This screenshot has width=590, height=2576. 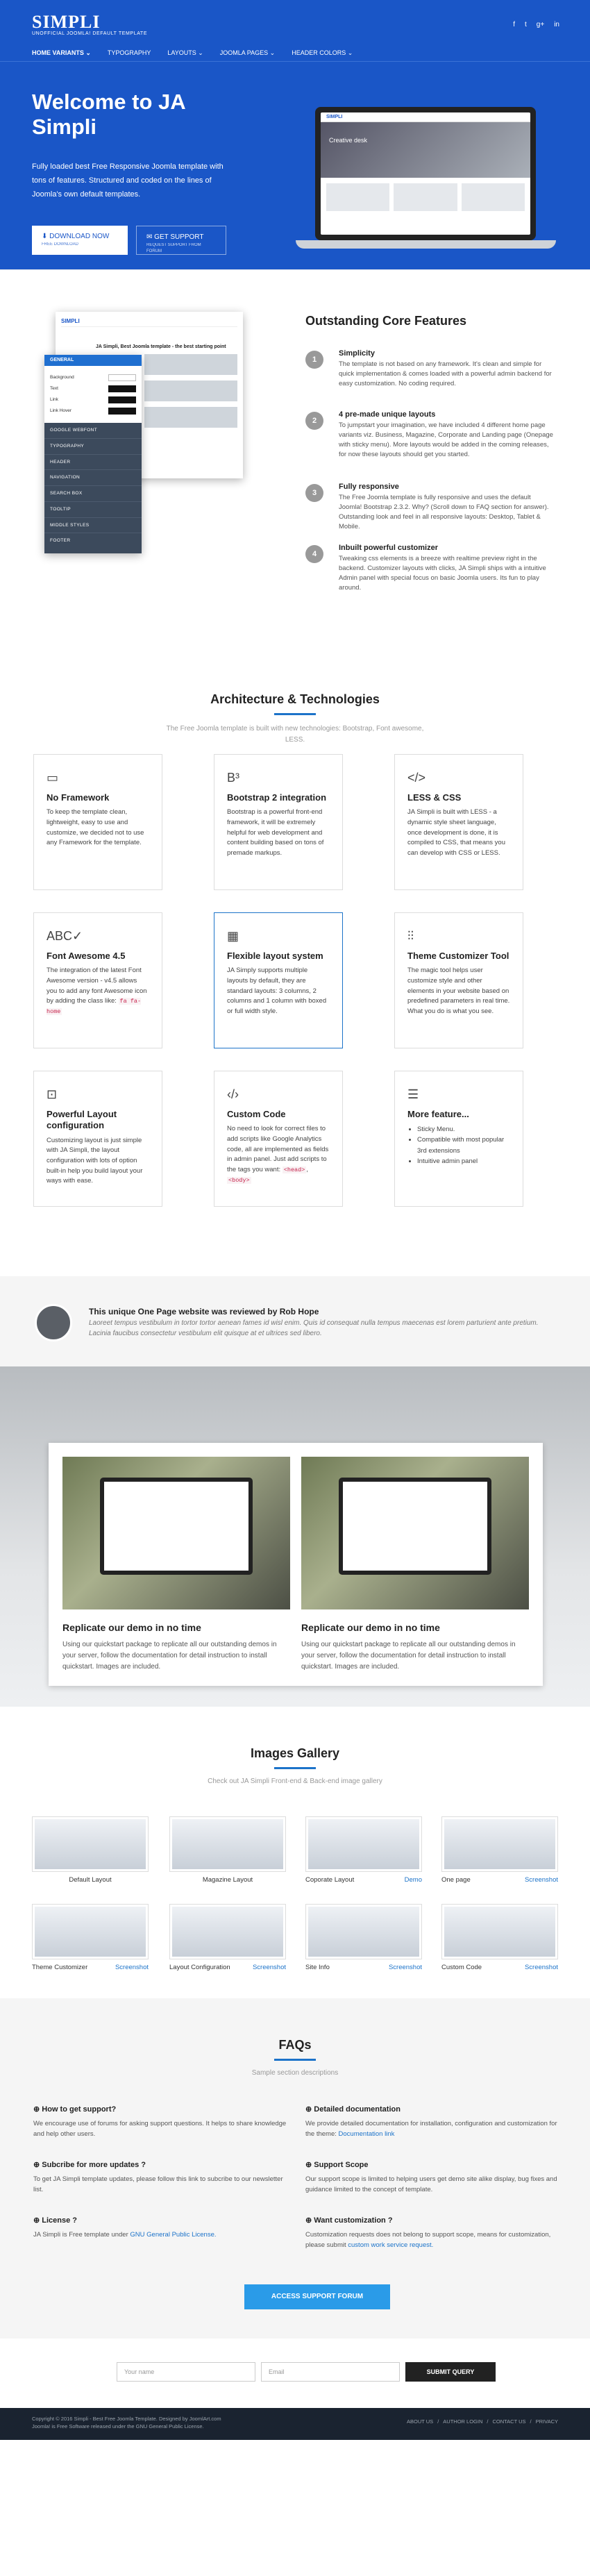 What do you see at coordinates (413, 1880) in the screenshot?
I see `gallery-tag-link: Demo` at bounding box center [413, 1880].